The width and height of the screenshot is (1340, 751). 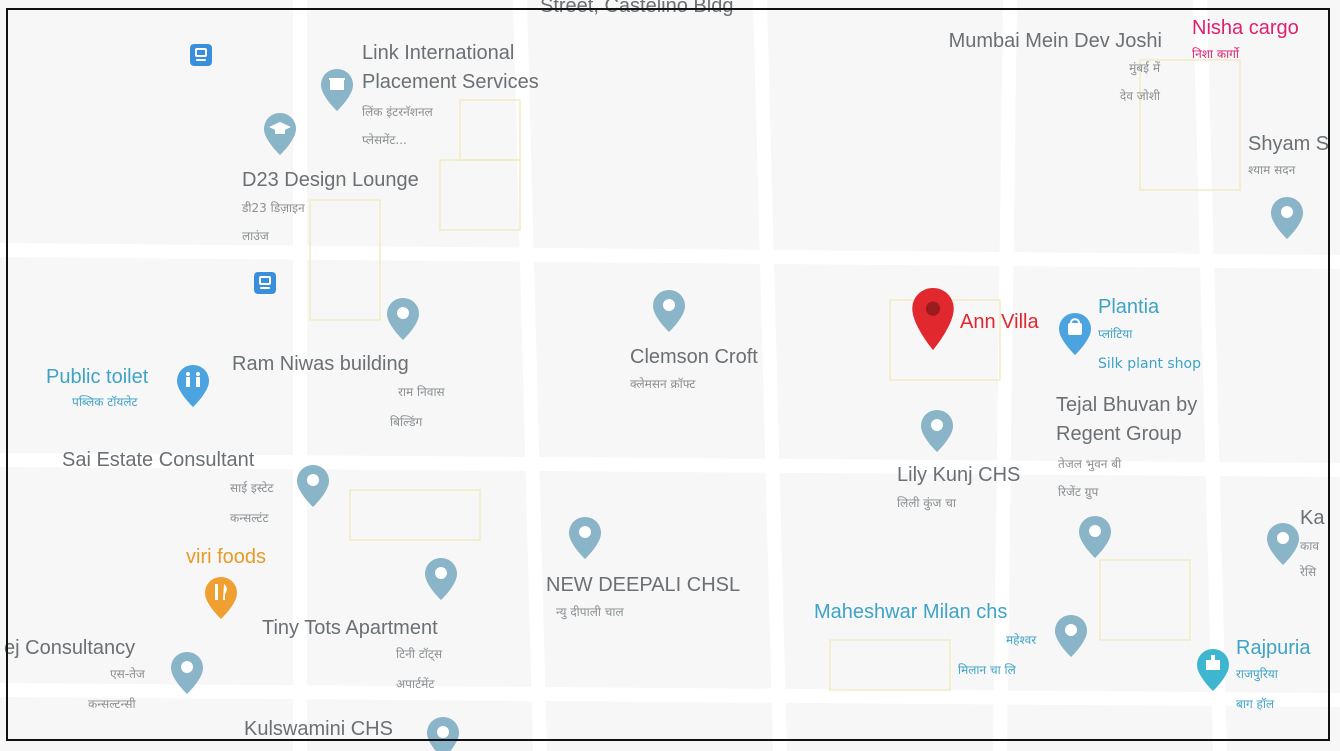 What do you see at coordinates (337, 90) in the screenshot?
I see `building-icon` at bounding box center [337, 90].